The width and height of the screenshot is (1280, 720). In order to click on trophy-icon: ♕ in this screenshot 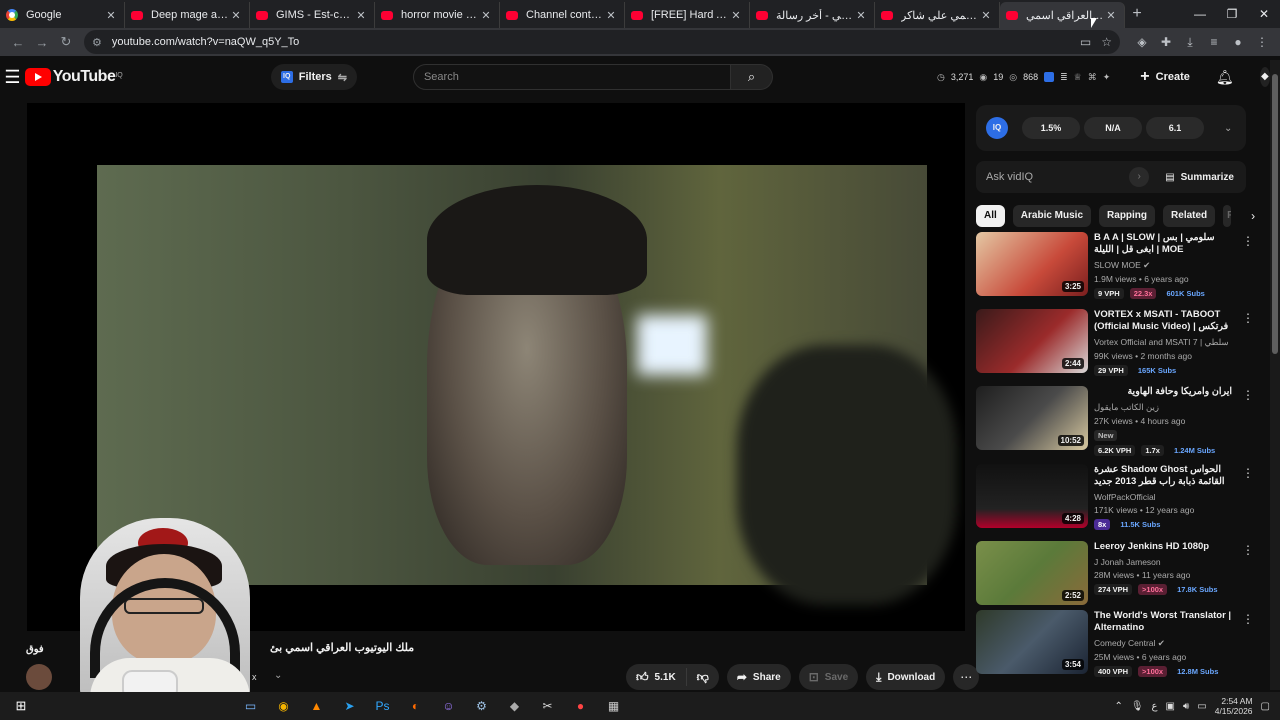, I will do `click(1078, 77)`.